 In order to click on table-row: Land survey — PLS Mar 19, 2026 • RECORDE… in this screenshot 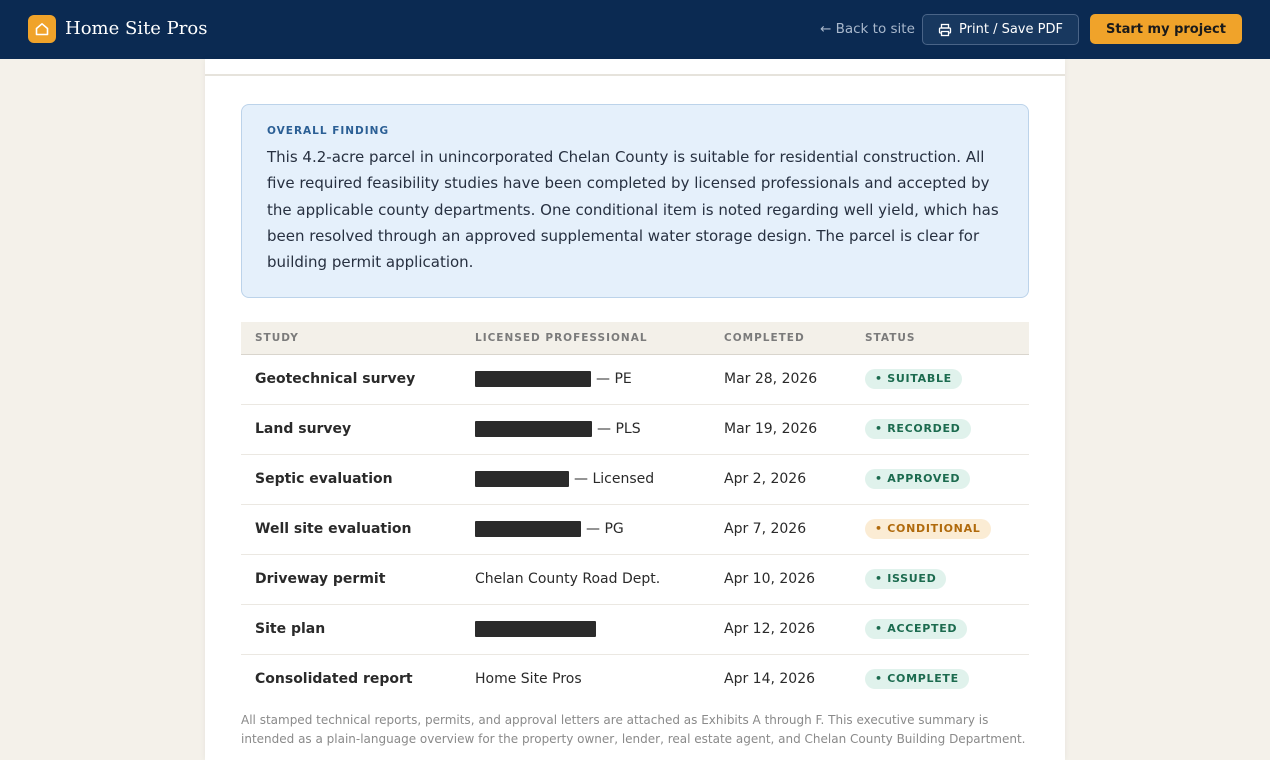, I will do `click(635, 429)`.